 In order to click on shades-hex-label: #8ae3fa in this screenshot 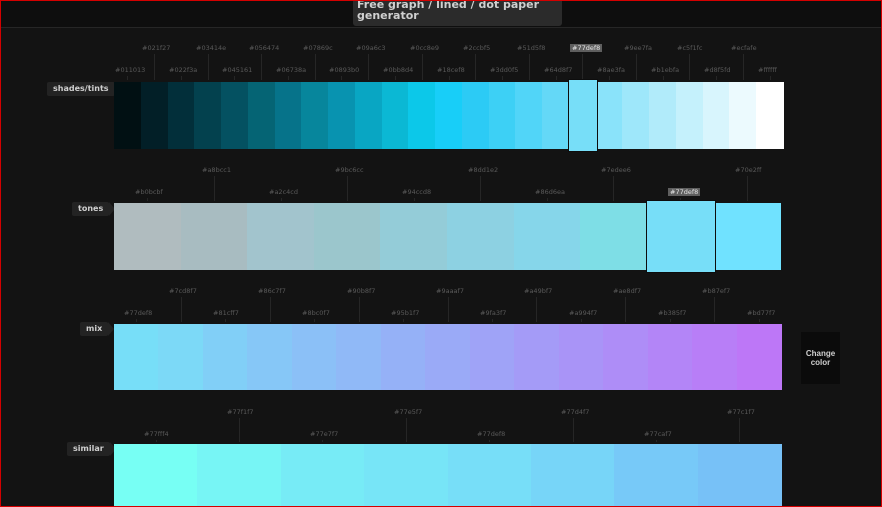, I will do `click(611, 70)`.